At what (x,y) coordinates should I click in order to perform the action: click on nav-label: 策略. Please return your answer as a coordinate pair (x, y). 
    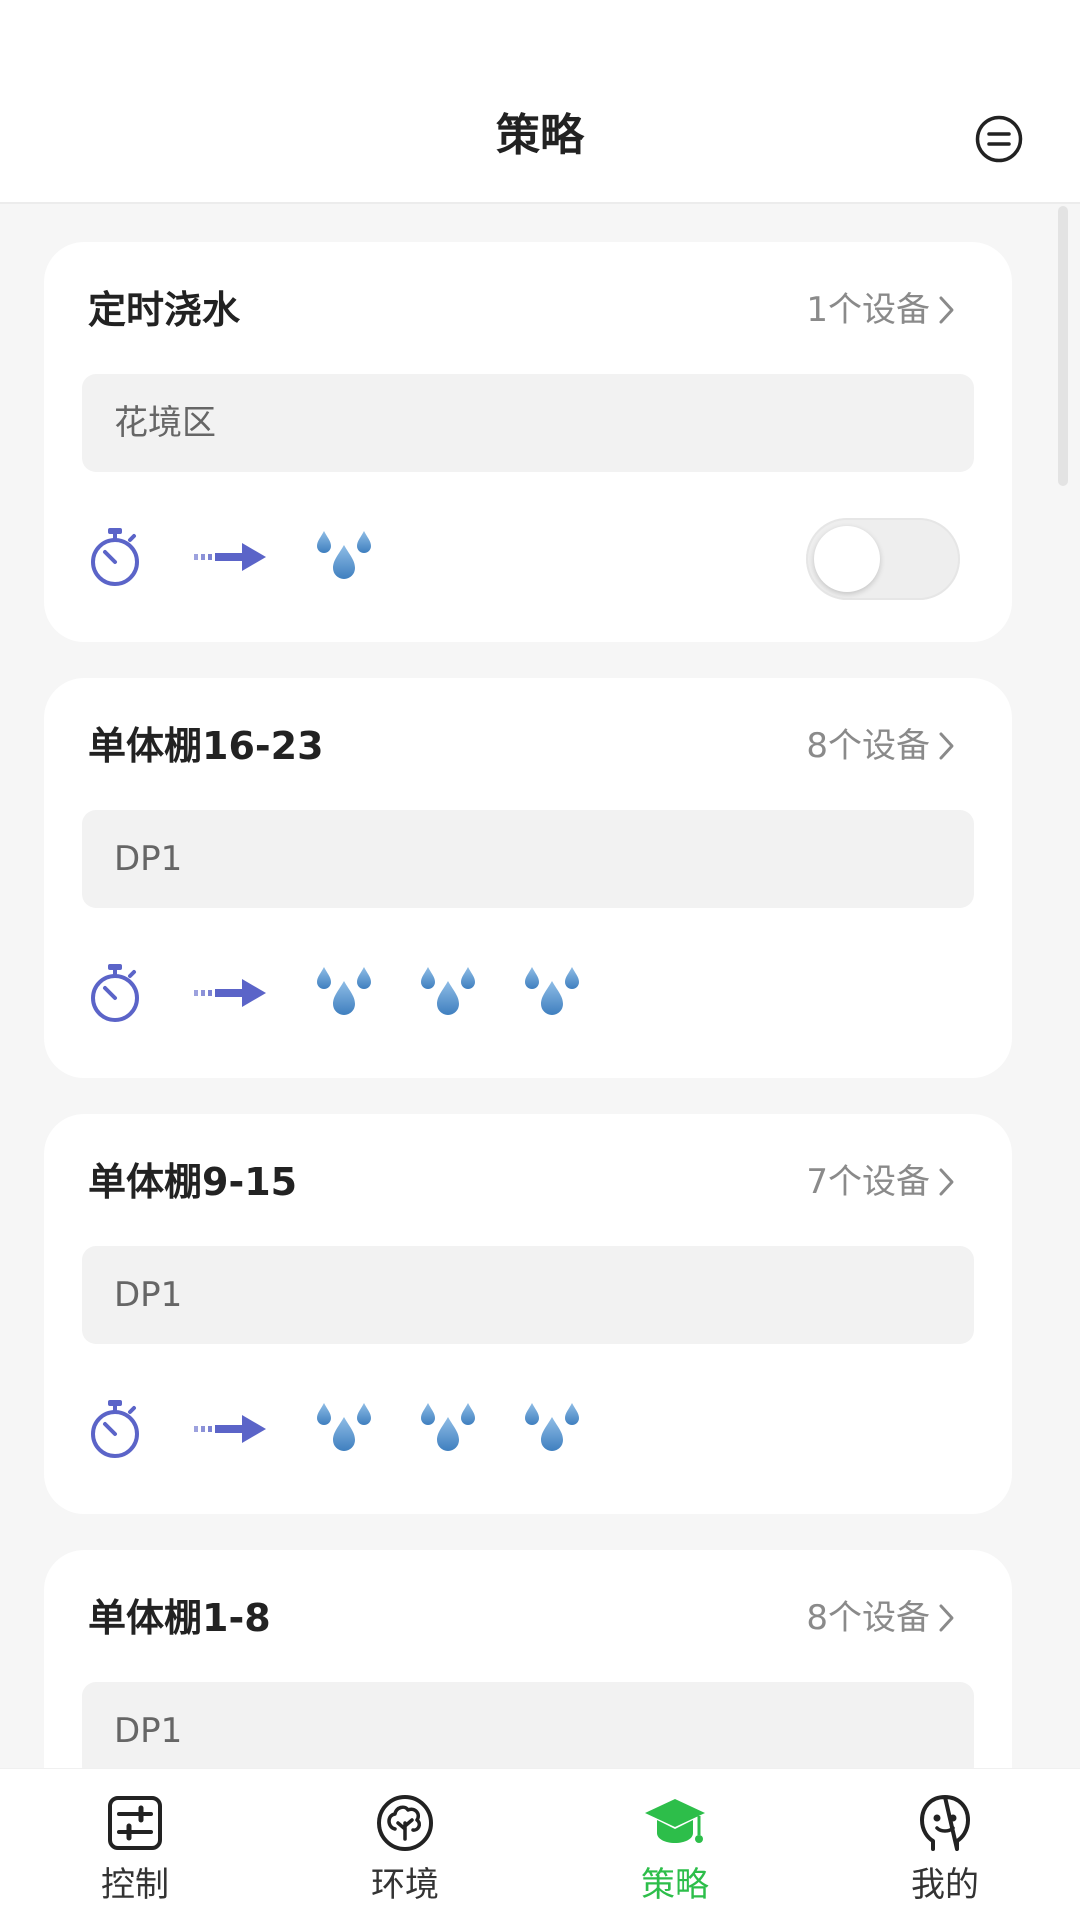
    Looking at the image, I should click on (675, 1885).